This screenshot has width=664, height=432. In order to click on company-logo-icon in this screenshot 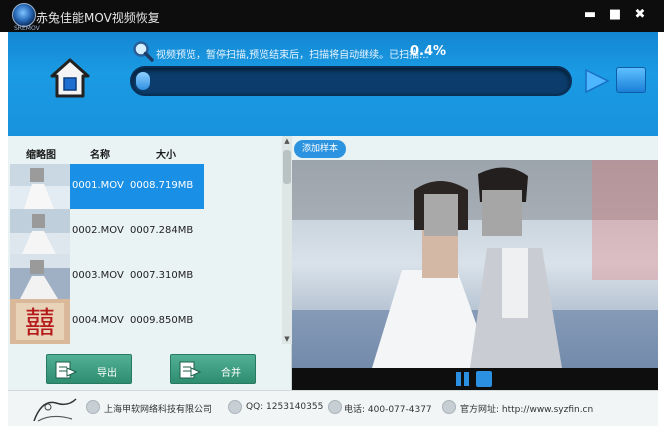, I will do `click(55, 410)`.